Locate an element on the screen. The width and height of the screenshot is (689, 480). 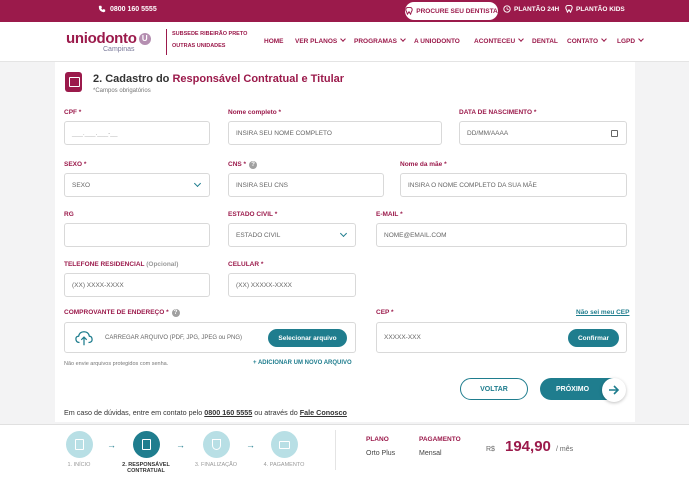
rg-label: RG is located at coordinates (69, 214).